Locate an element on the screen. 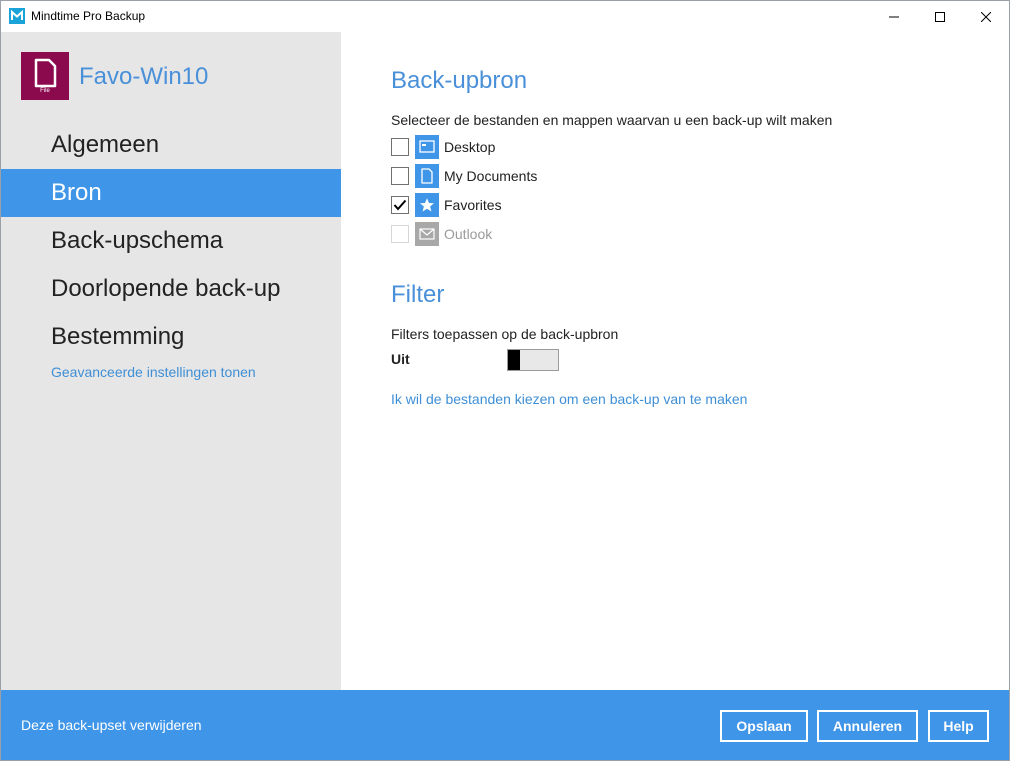  checkmark-icon is located at coordinates (400, 205).